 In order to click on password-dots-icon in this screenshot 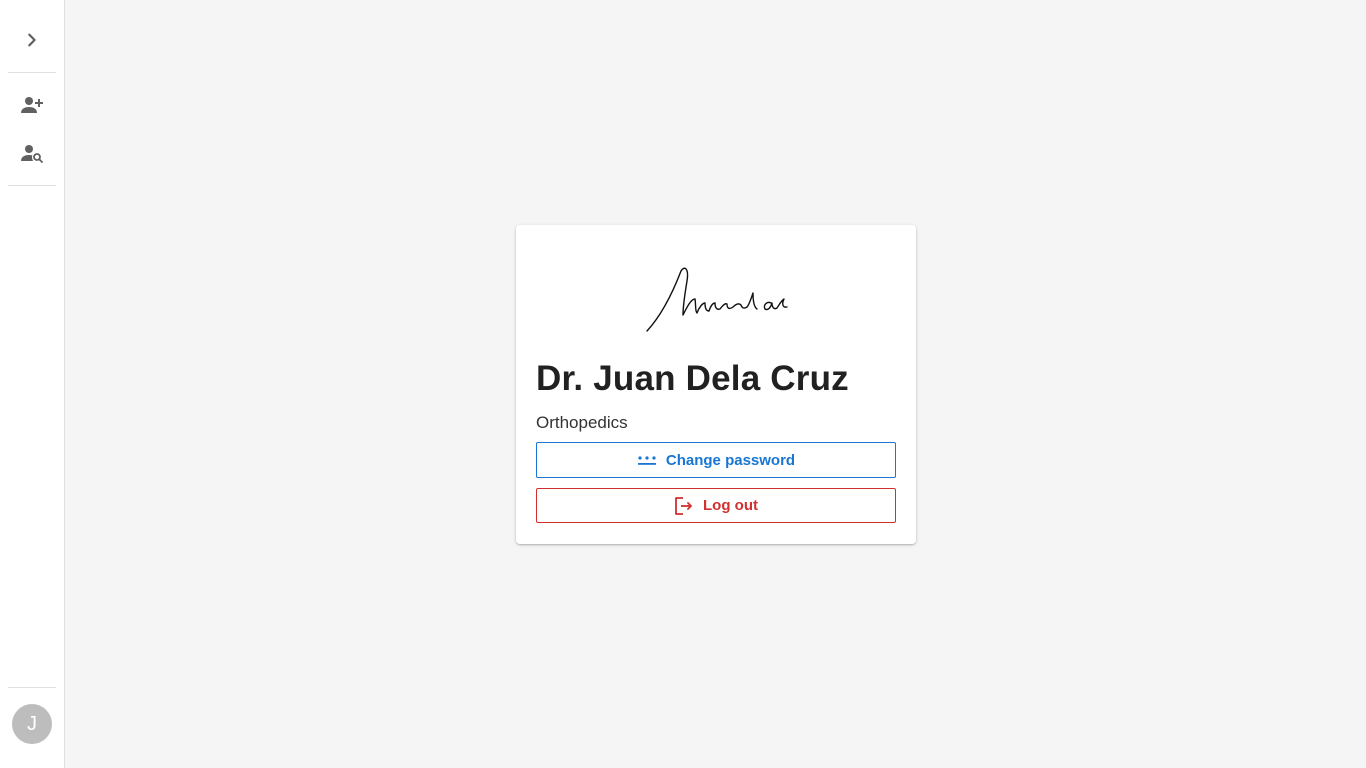, I will do `click(646, 460)`.